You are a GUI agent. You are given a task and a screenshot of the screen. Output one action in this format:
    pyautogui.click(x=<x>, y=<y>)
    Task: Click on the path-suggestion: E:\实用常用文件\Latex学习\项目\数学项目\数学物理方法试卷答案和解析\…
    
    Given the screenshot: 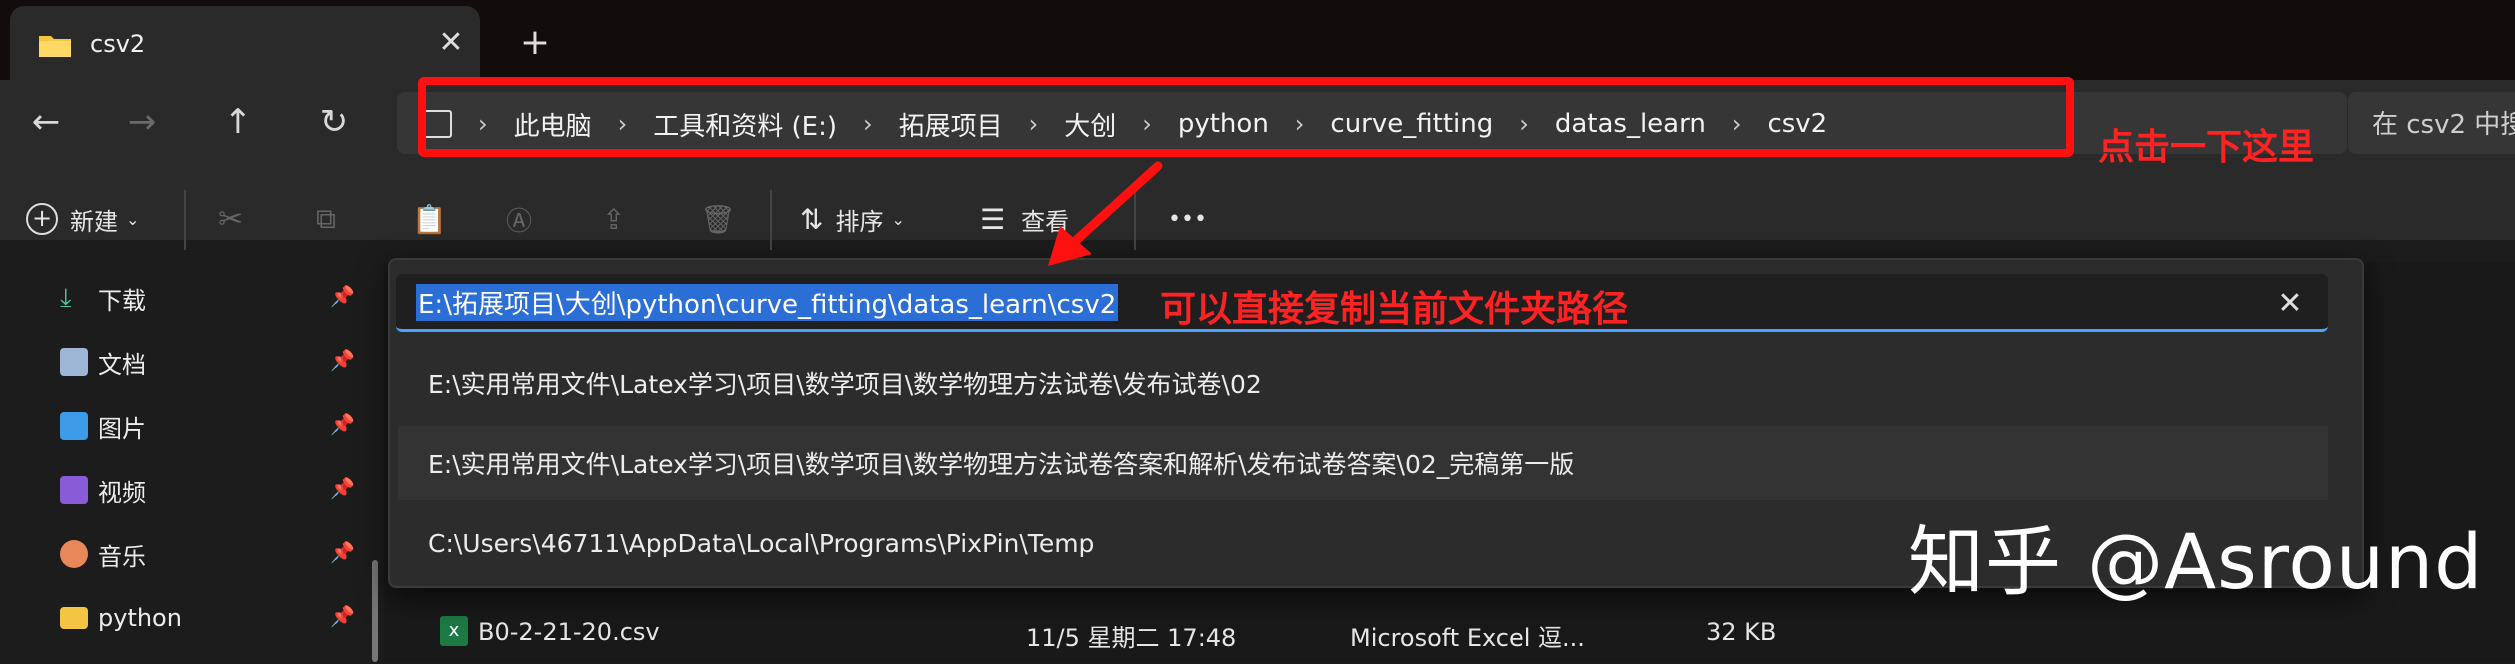 What is the action you would take?
    pyautogui.click(x=1363, y=463)
    